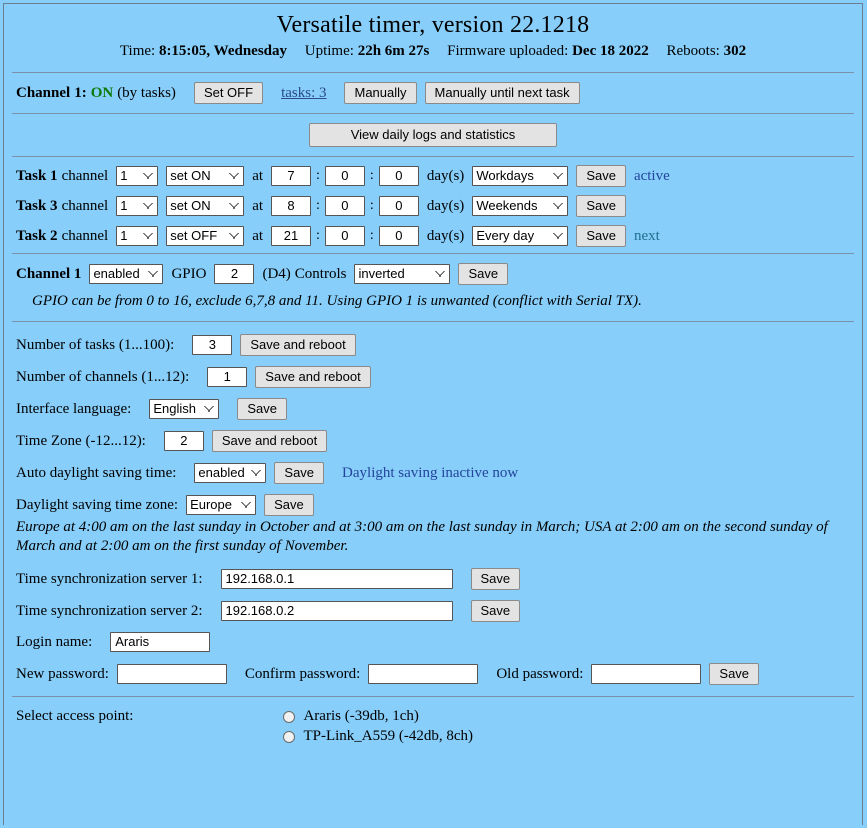 The width and height of the screenshot is (867, 828). Describe the element at coordinates (221, 505) in the screenshot. I see `dst-zone-select: Europe` at that location.